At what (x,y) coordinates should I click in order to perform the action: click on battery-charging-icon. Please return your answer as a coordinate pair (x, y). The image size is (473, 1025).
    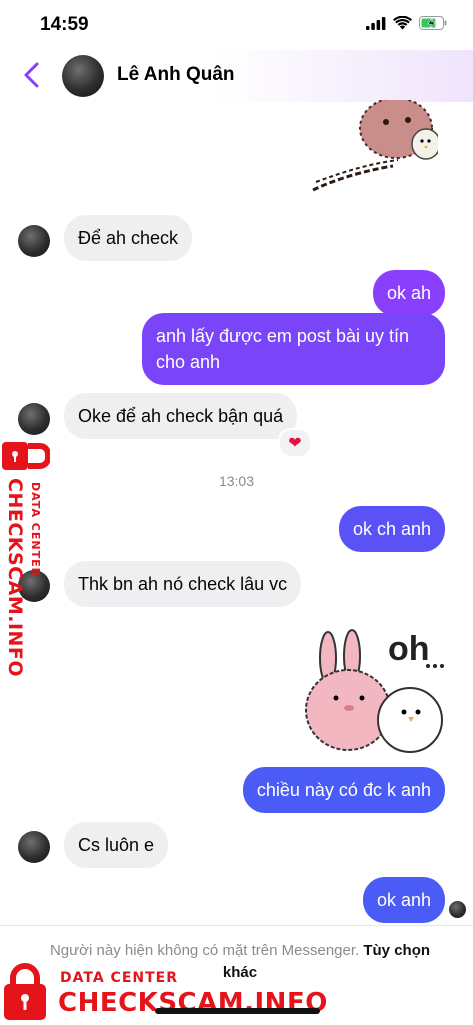
    Looking at the image, I should click on (433, 23).